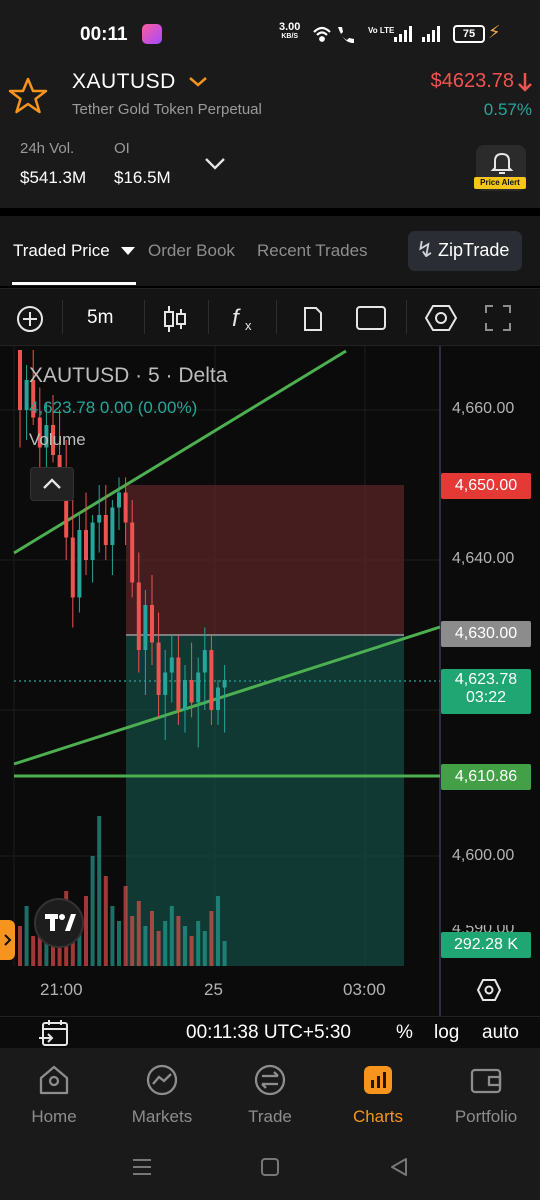  Describe the element at coordinates (198, 82) in the screenshot. I see `symbol-dropdown-chevron-icon` at that location.